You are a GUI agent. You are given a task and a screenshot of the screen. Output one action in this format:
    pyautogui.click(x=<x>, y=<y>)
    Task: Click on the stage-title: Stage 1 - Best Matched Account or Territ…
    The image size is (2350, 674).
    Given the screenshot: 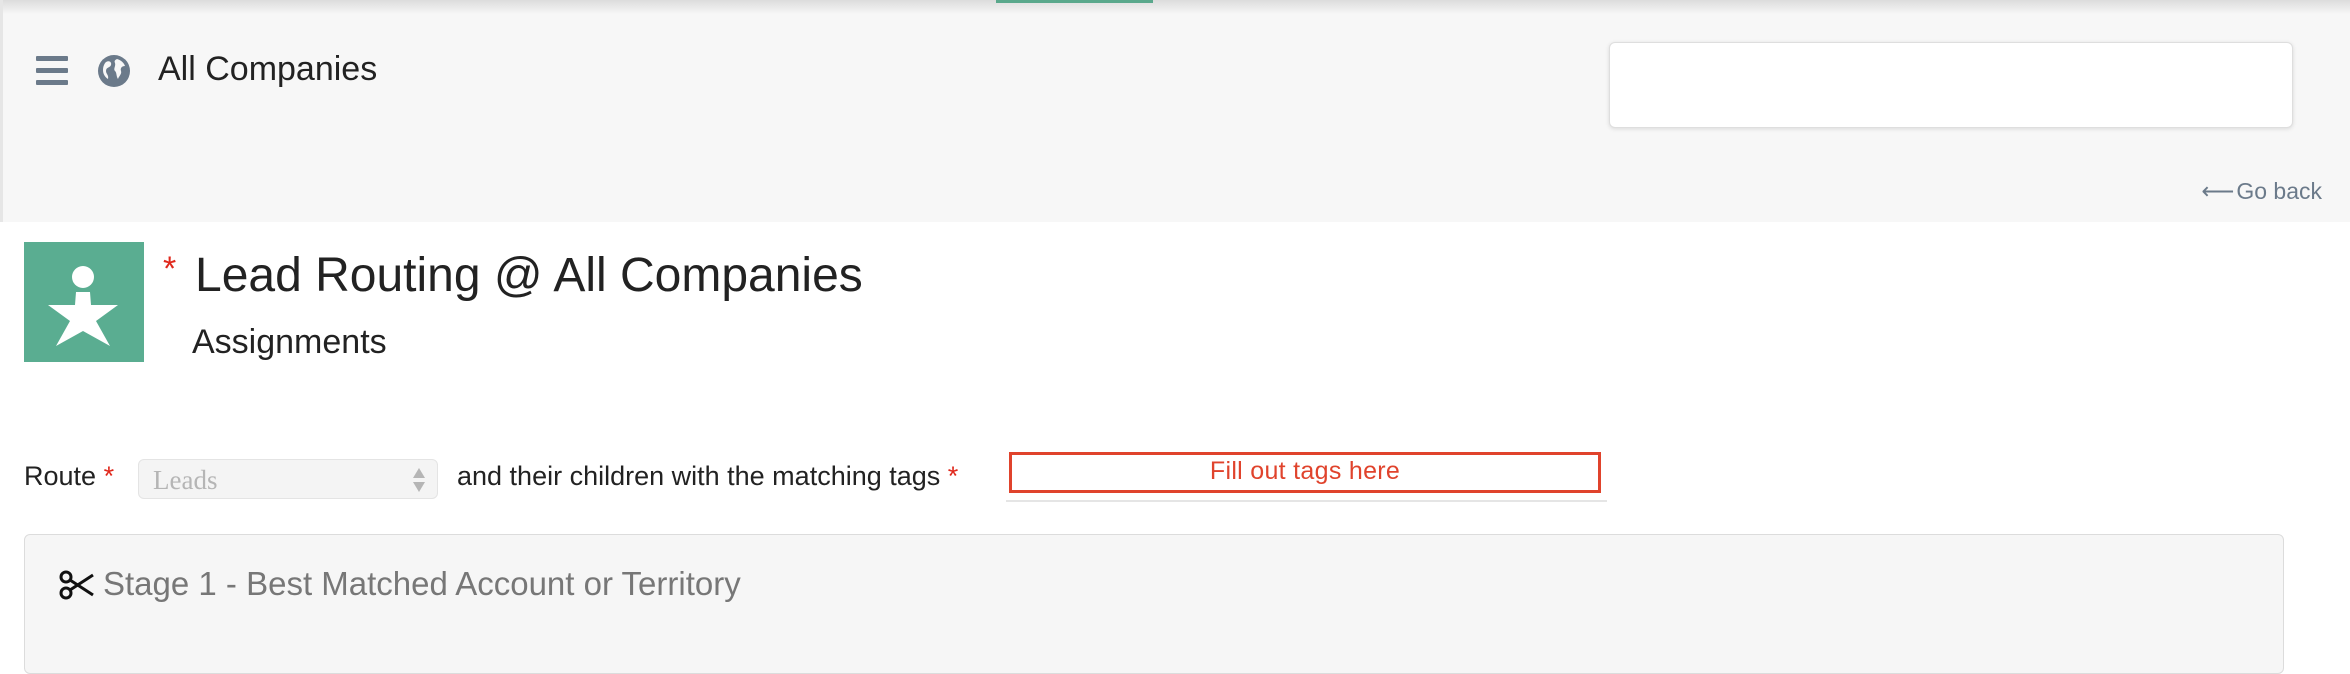 What is the action you would take?
    pyautogui.click(x=422, y=583)
    